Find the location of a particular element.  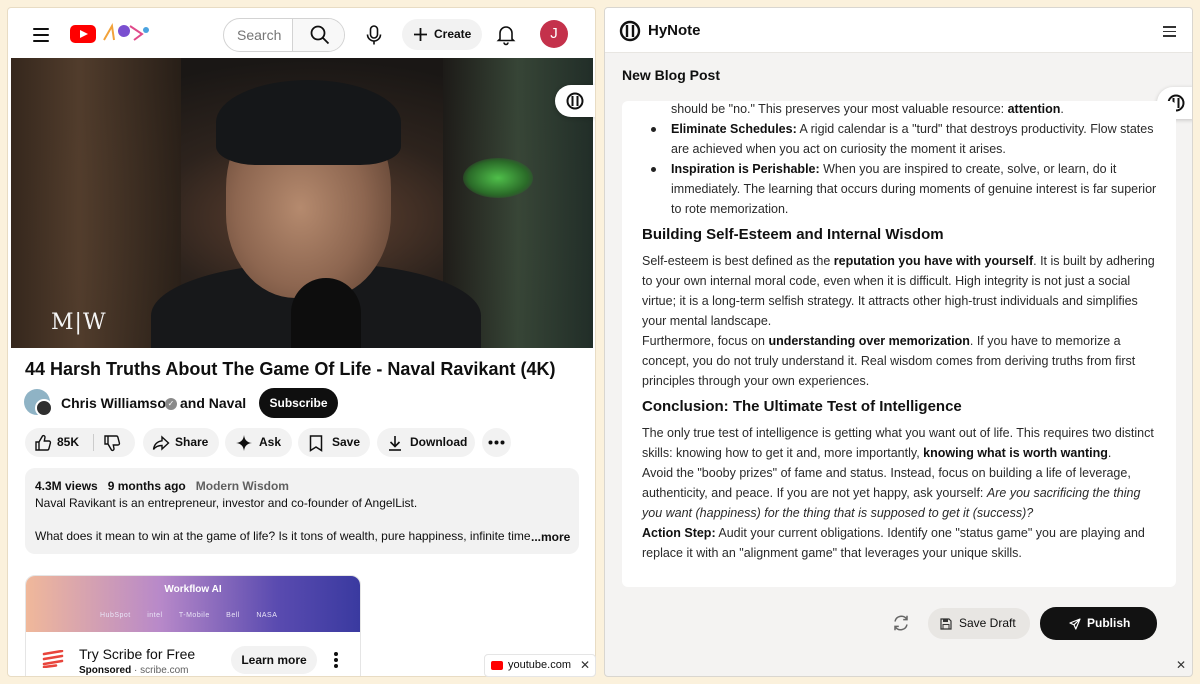

plus-icon is located at coordinates (420, 34).